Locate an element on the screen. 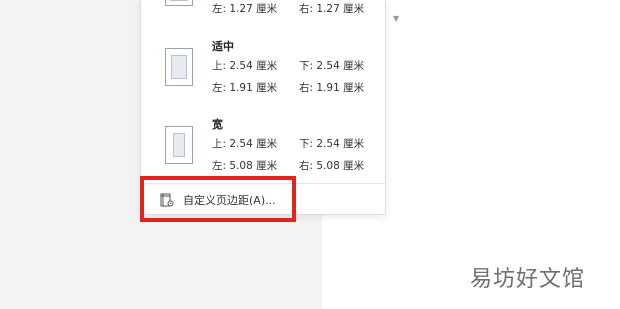 The width and height of the screenshot is (620, 309). left-margin-value: 左: 1.91 厘米 is located at coordinates (245, 88).